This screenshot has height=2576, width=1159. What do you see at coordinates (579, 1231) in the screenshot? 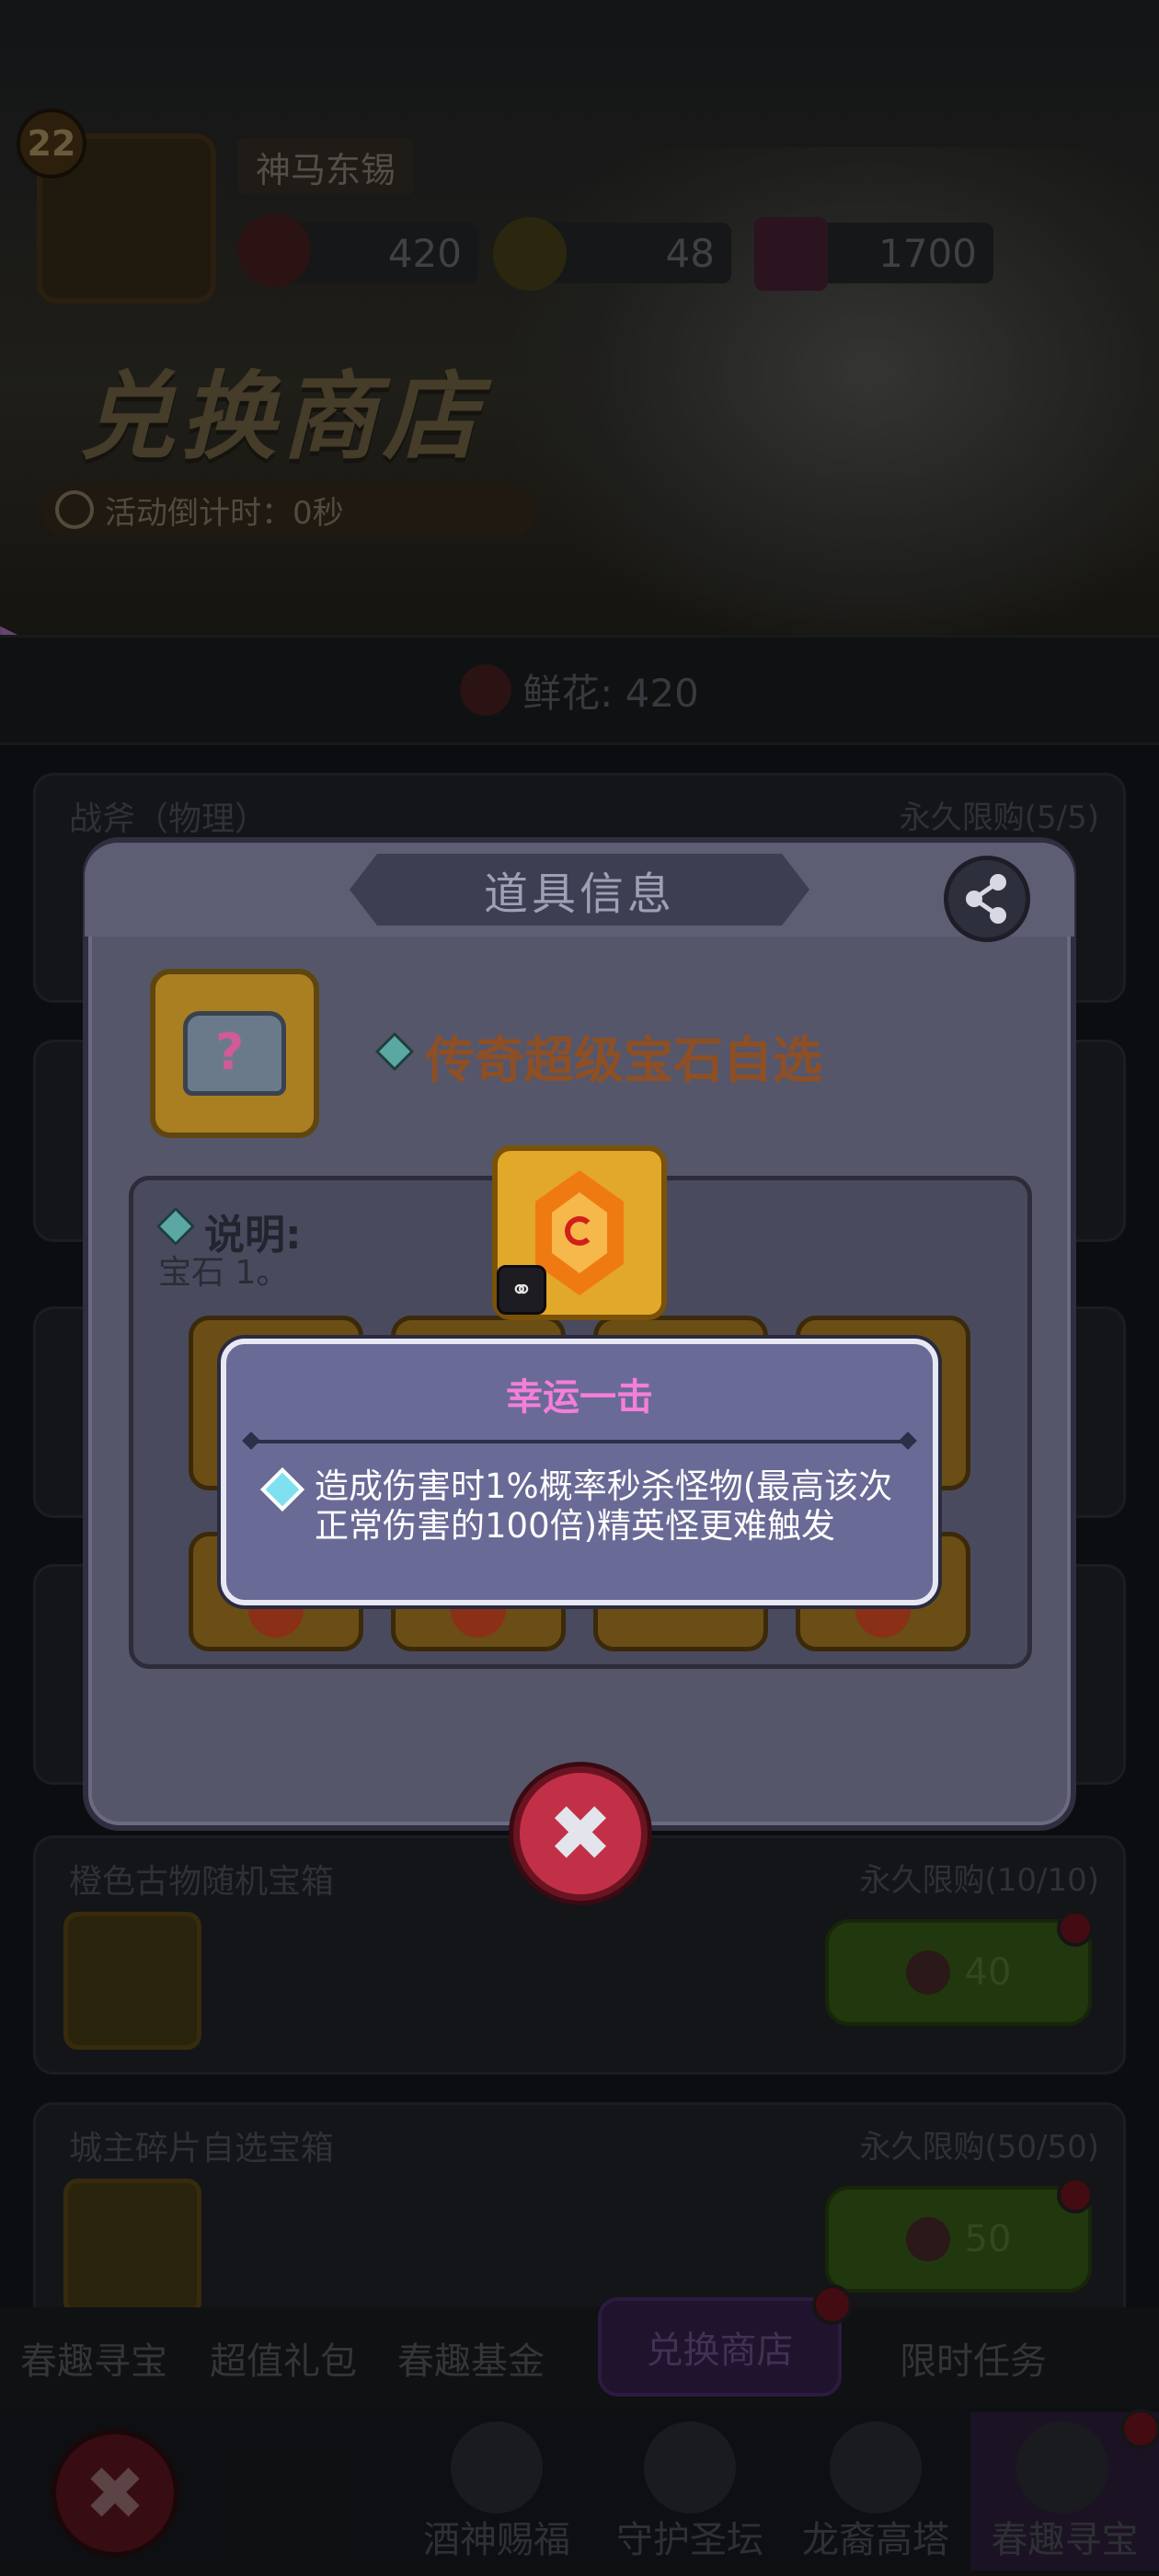
I see `swirl-icon` at bounding box center [579, 1231].